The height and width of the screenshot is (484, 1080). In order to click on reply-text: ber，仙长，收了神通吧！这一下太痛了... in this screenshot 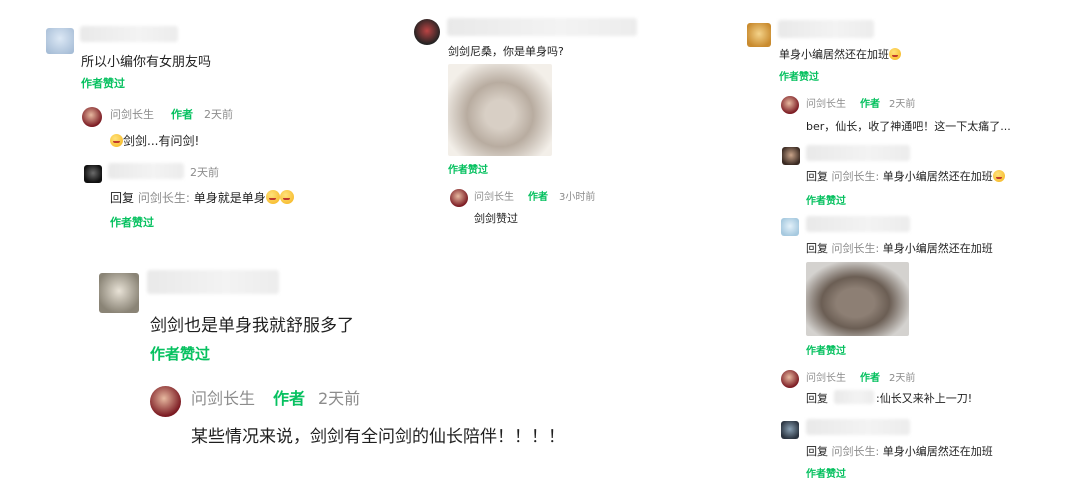, I will do `click(908, 126)`.